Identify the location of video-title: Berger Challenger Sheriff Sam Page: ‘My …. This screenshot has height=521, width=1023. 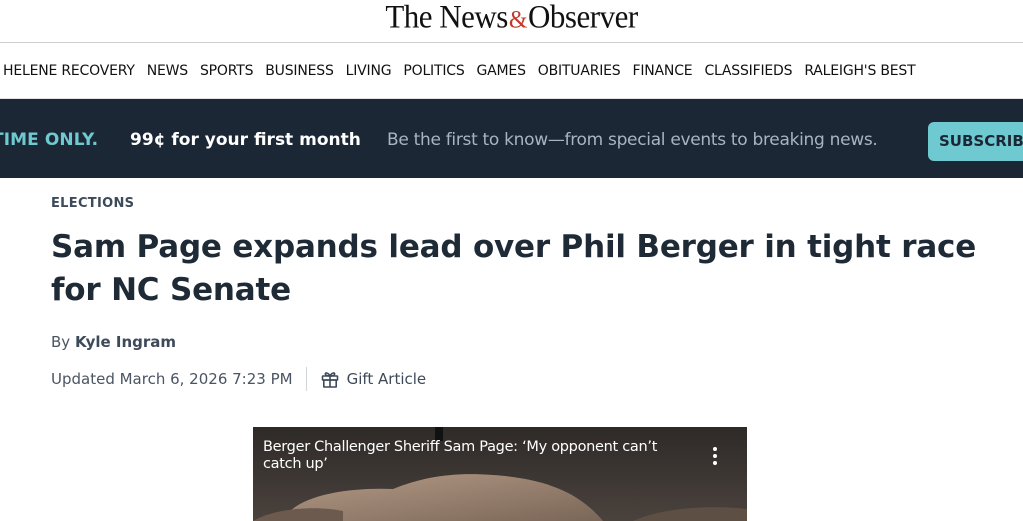
(460, 455).